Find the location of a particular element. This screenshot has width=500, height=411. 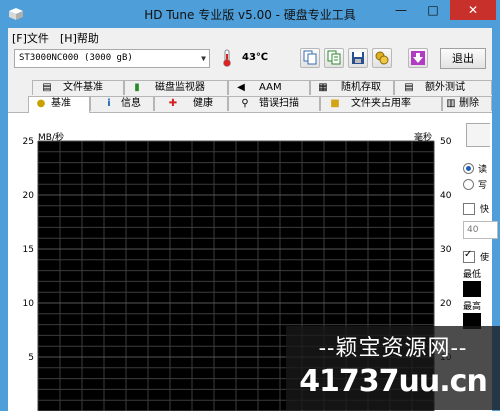

tab-aam: ◀ AAM is located at coordinates (269, 87).